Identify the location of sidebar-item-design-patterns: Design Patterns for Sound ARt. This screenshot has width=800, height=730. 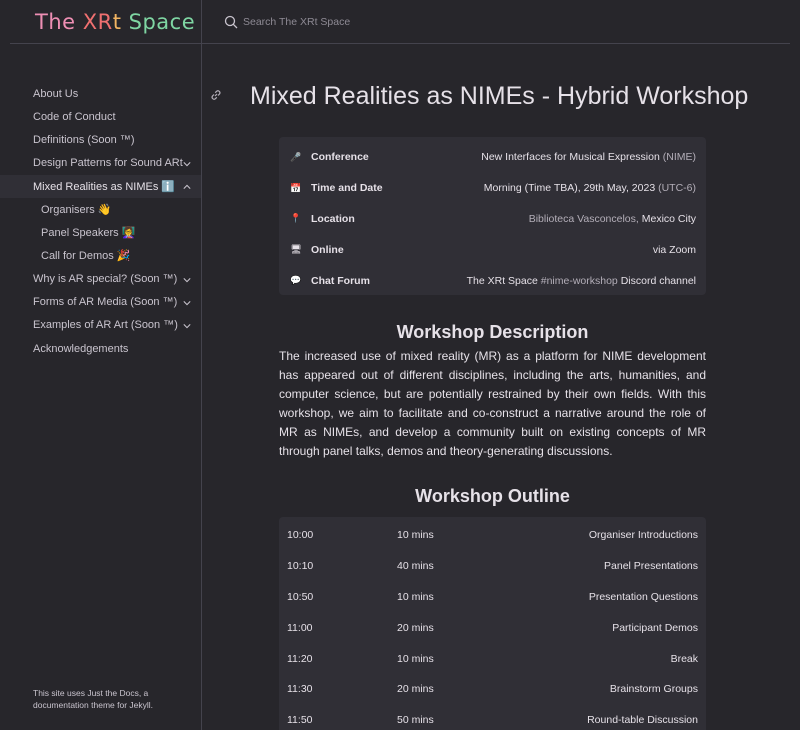
(100, 163).